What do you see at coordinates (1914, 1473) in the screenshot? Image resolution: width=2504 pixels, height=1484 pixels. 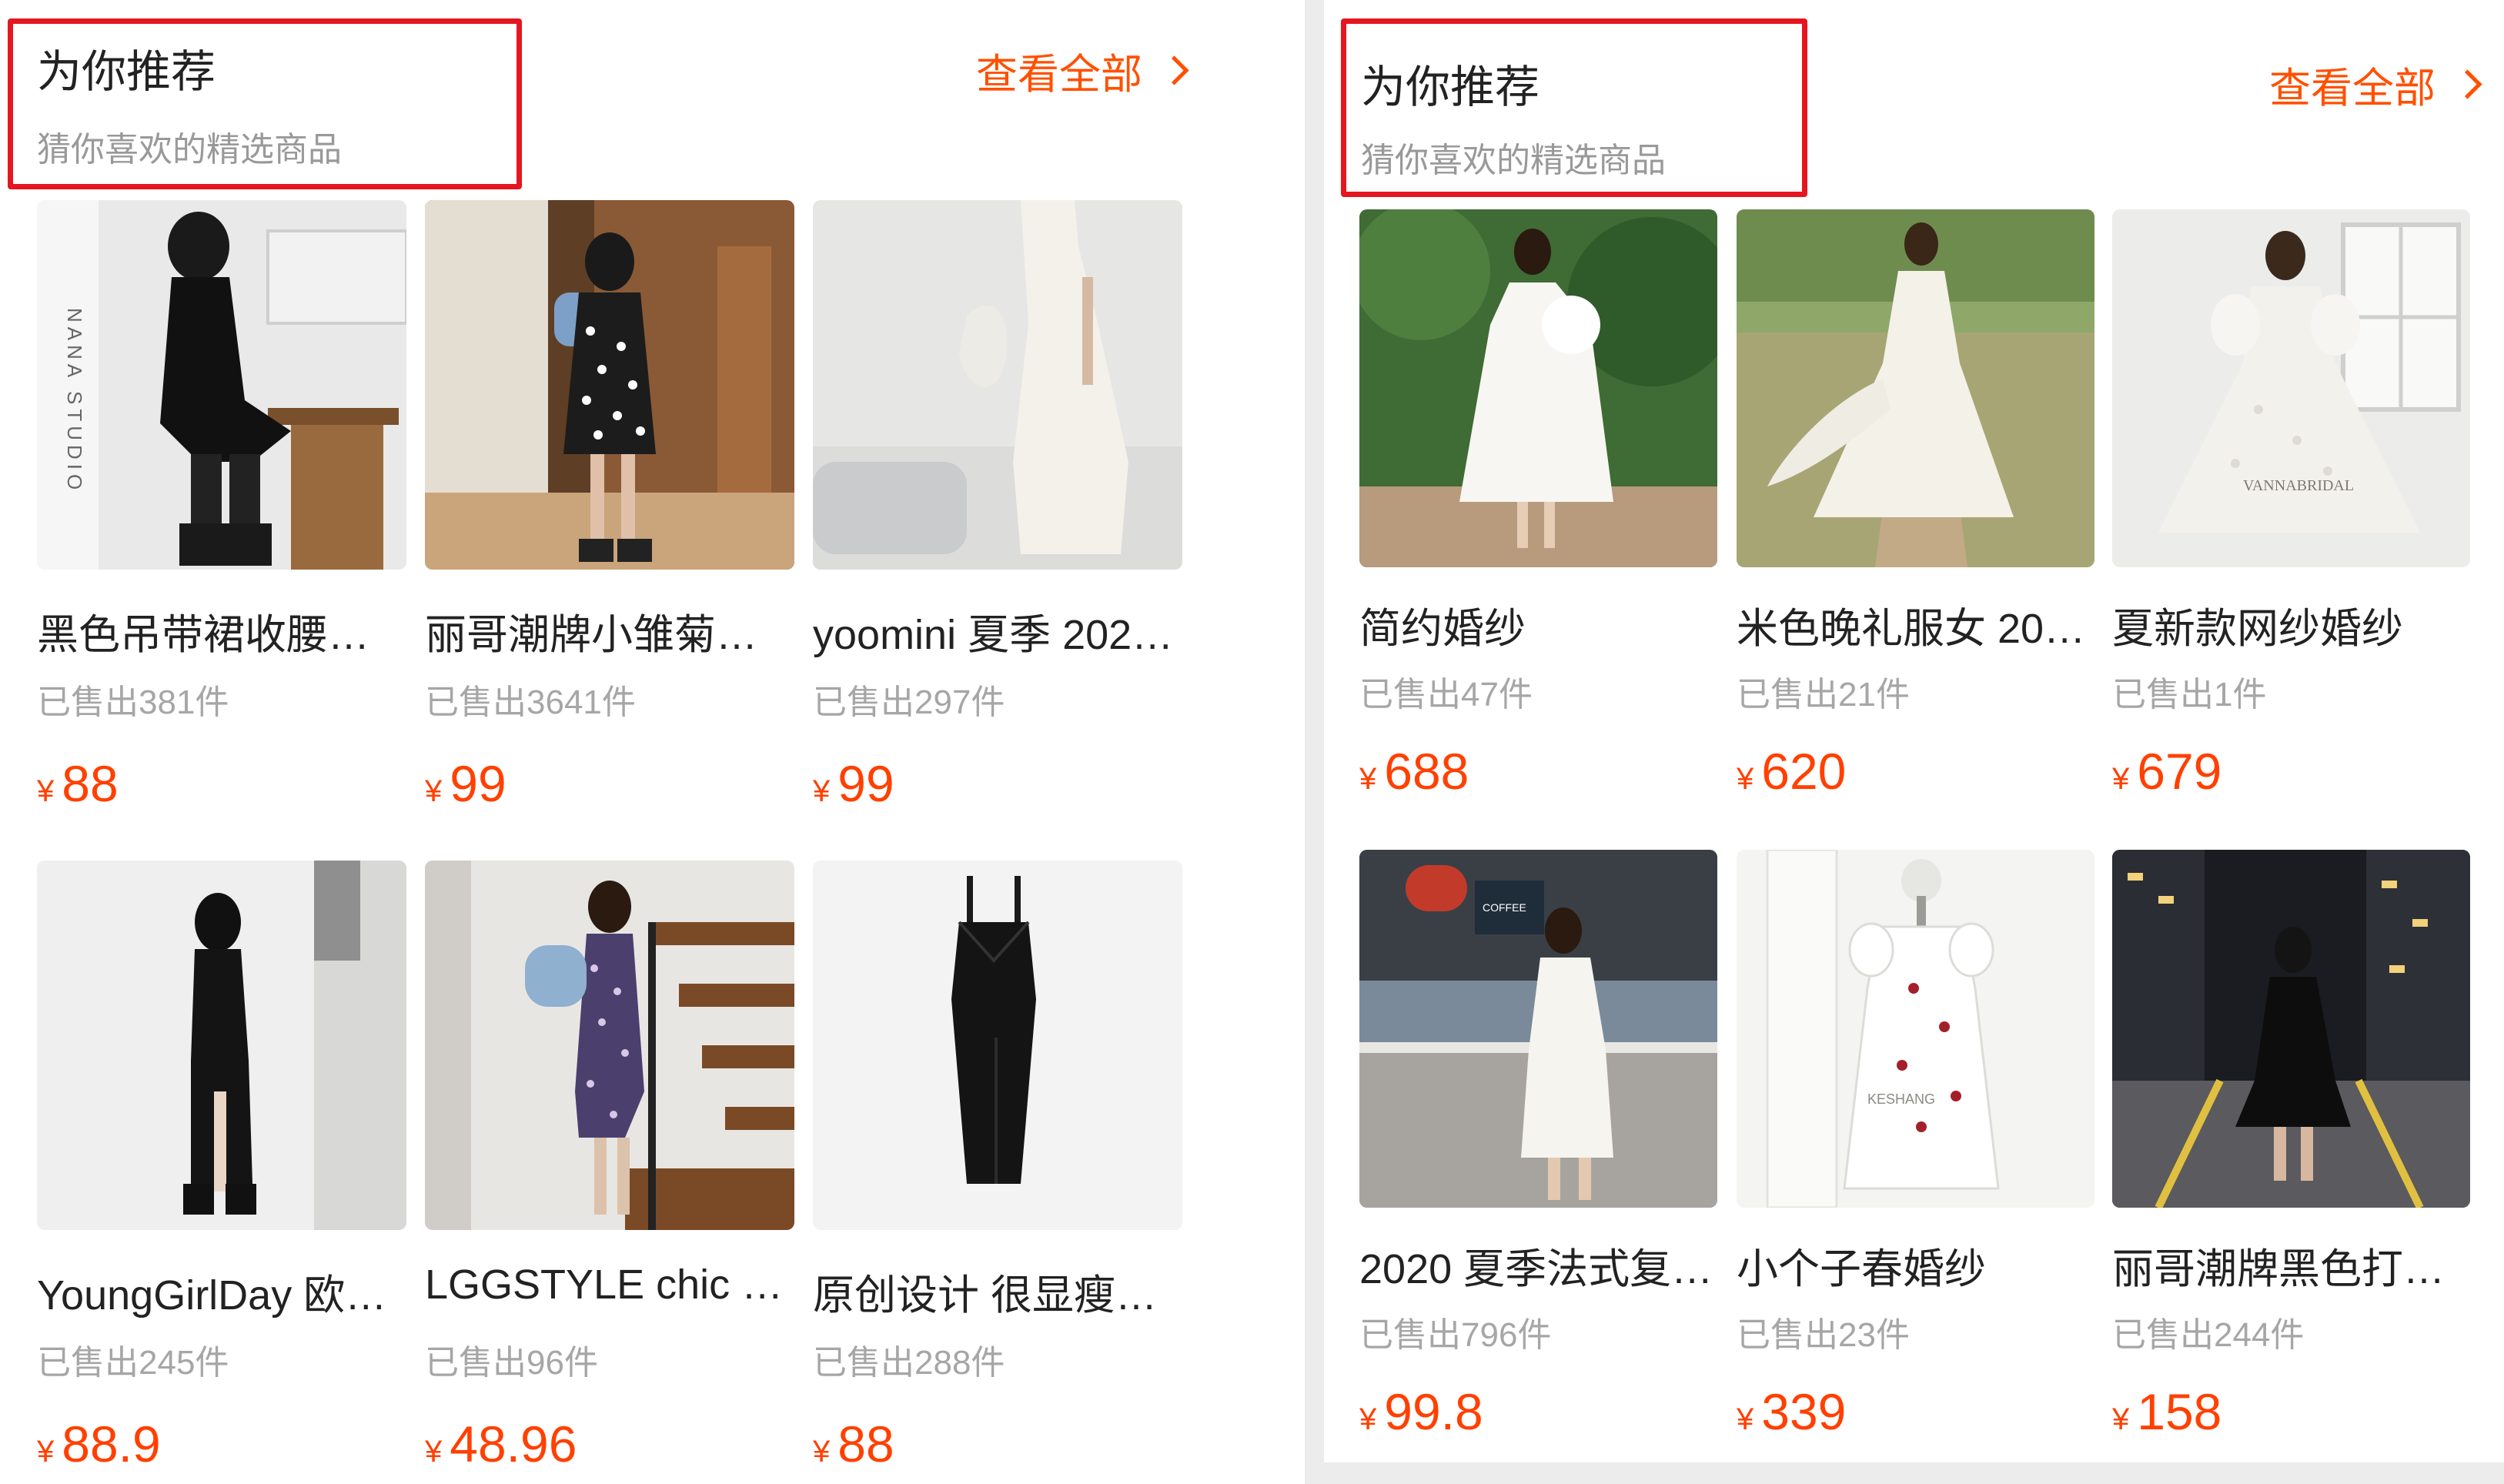 I see `panel-footer-strip` at bounding box center [1914, 1473].